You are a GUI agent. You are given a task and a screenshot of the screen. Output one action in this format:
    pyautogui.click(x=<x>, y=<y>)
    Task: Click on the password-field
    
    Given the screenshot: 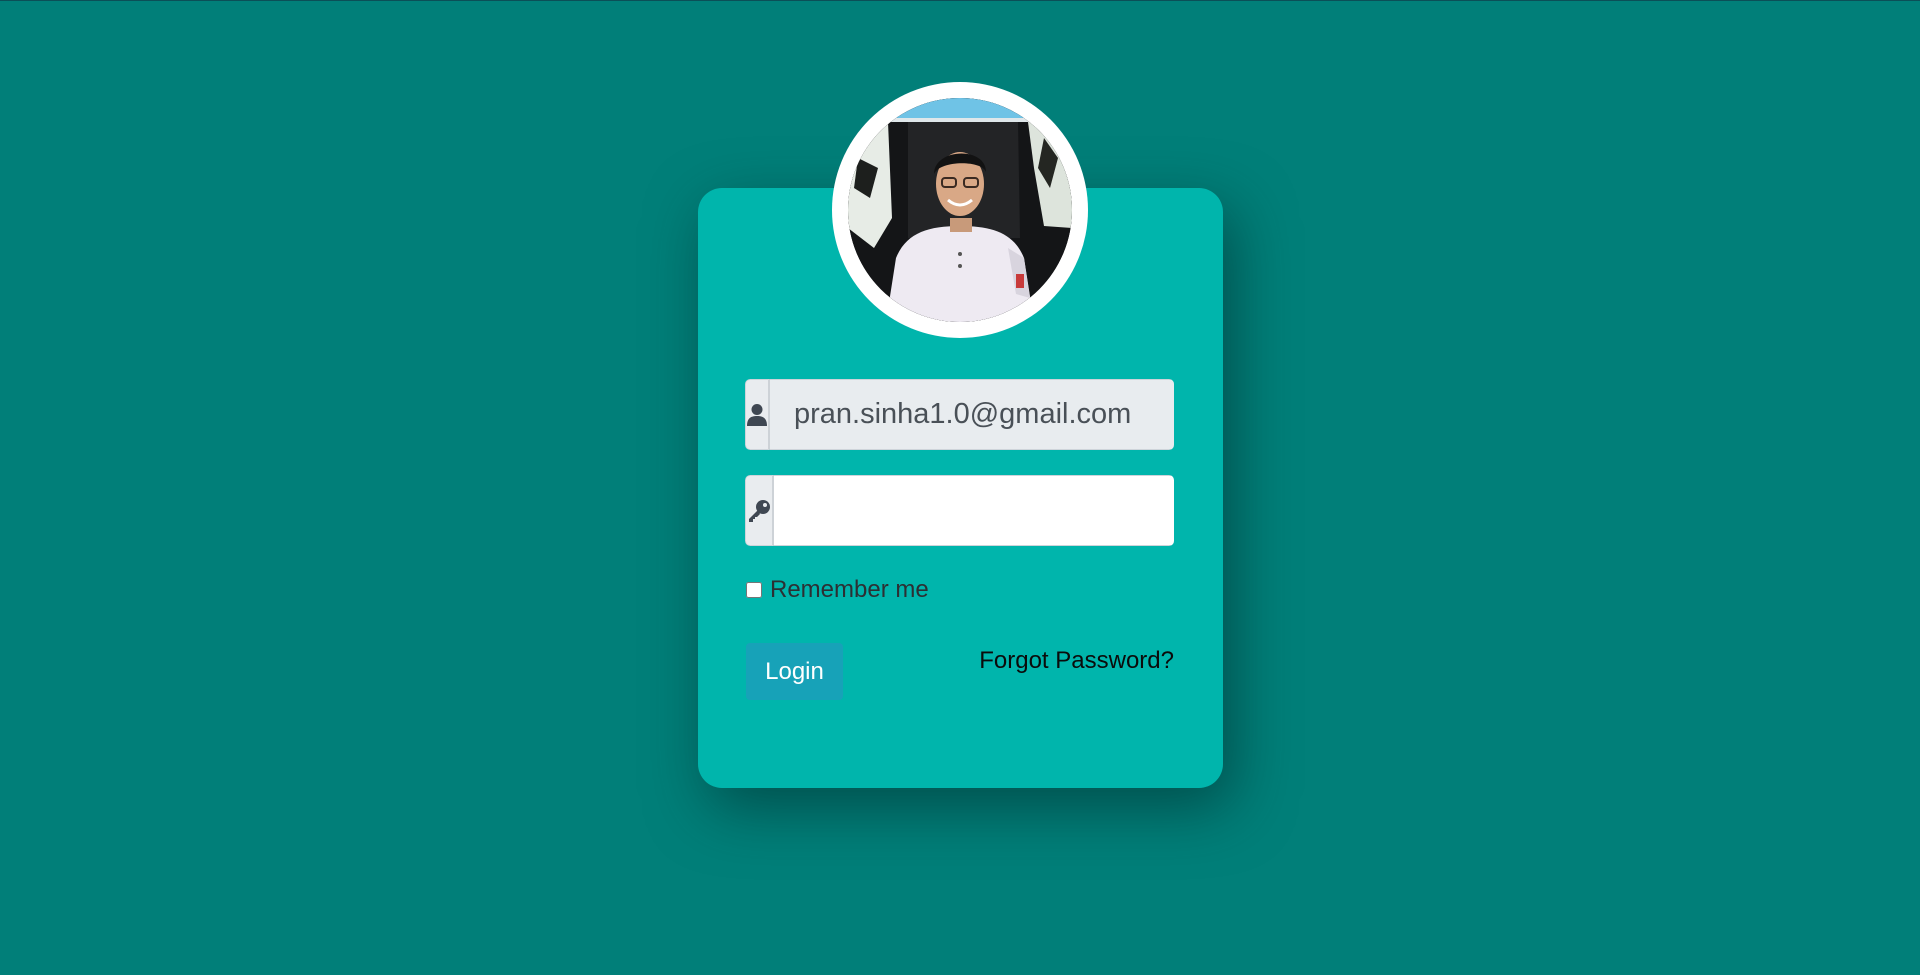 What is the action you would take?
    pyautogui.click(x=974, y=510)
    